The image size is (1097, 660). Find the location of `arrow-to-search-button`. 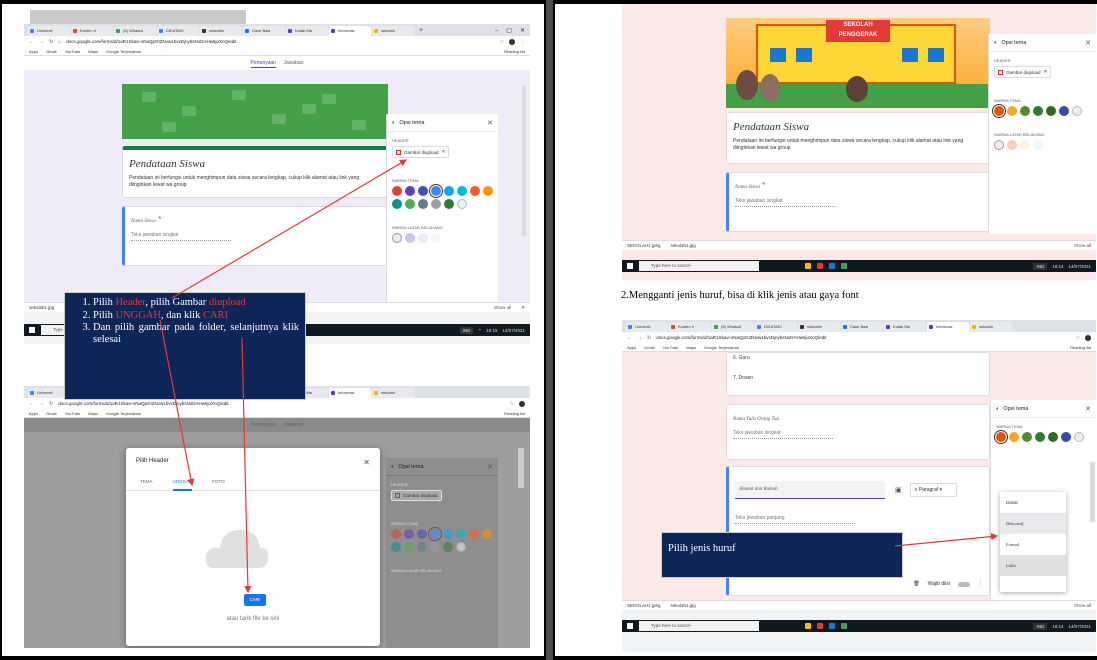

arrow-to-search-button is located at coordinates (246, 465).